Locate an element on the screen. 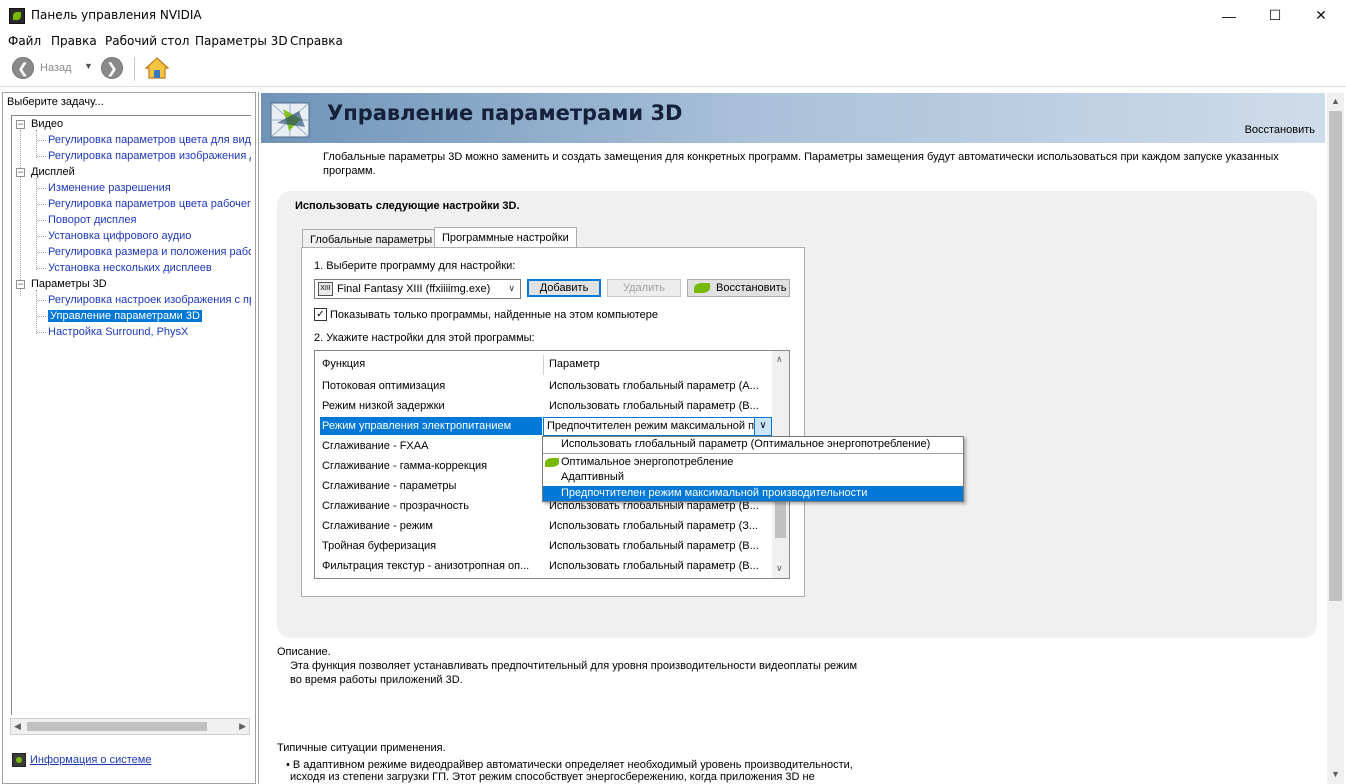 The width and height of the screenshot is (1346, 784). task-tree-hscrollbar: ◀ ▶ is located at coordinates (130, 726).